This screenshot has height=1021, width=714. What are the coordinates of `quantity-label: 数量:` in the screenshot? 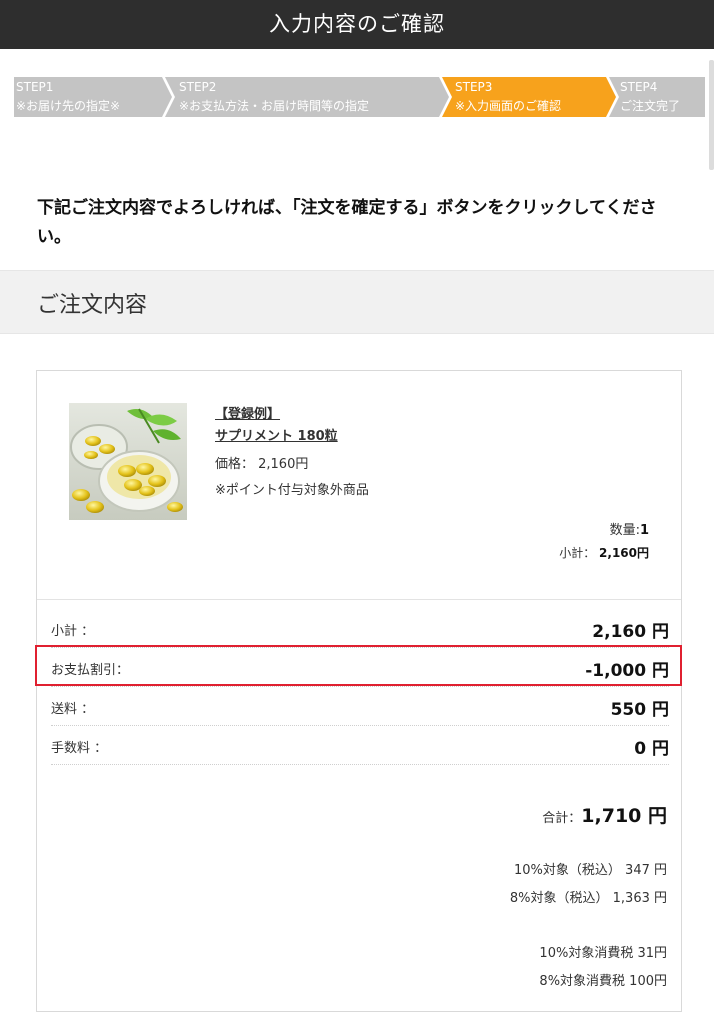 It's located at (624, 530).